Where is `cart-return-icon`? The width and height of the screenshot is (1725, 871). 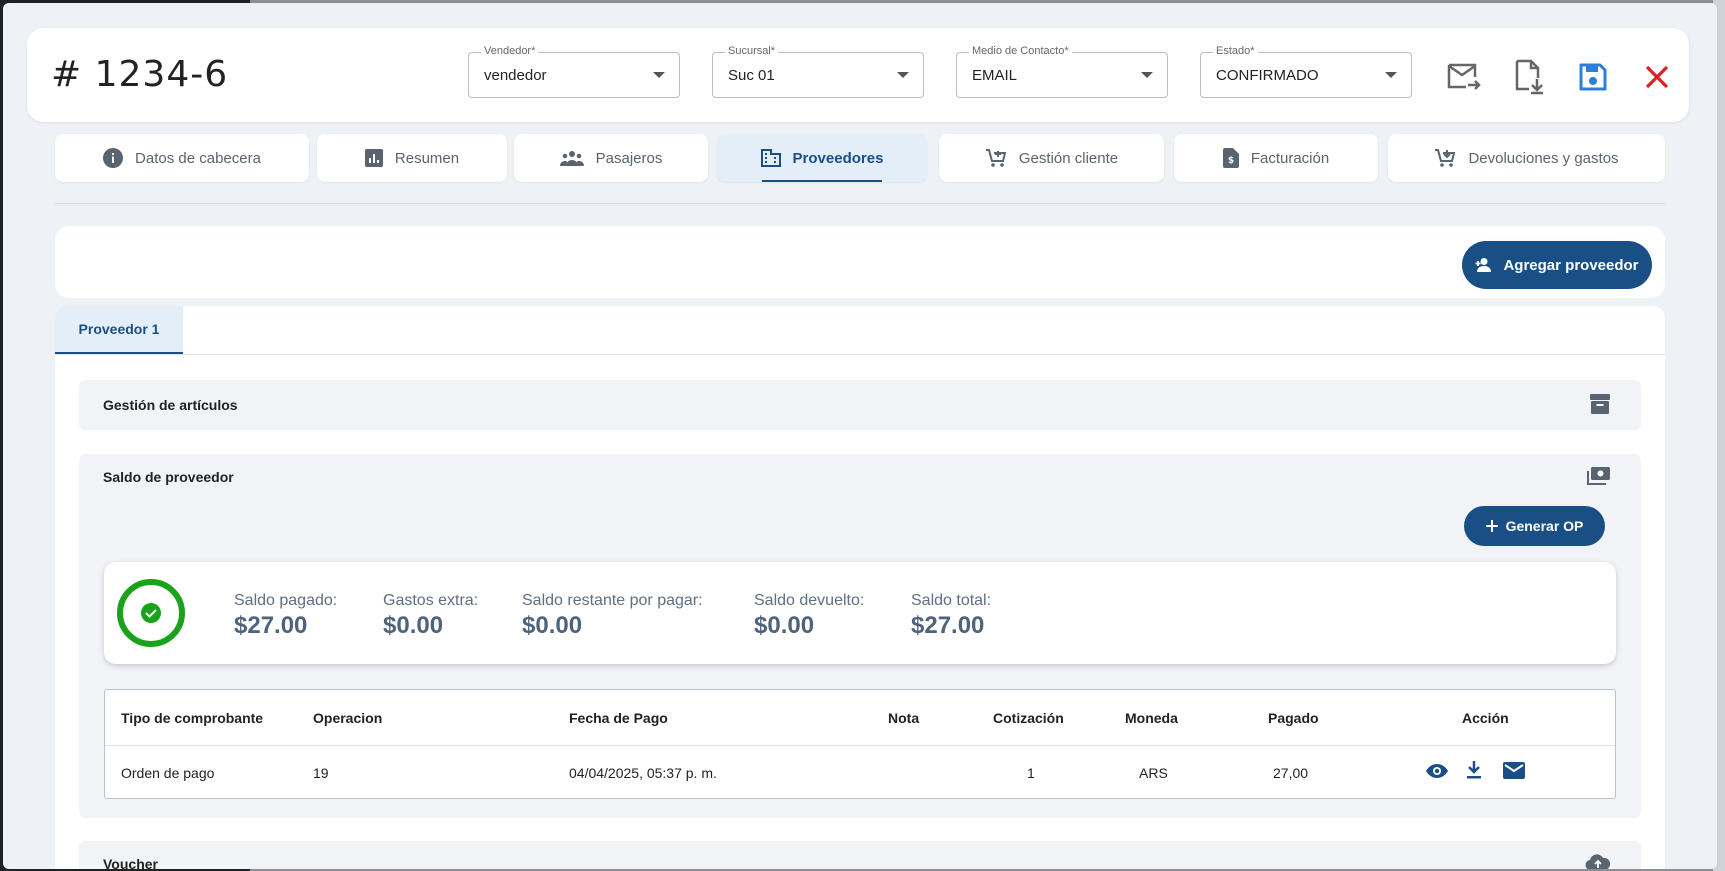
cart-return-icon is located at coordinates (1445, 158).